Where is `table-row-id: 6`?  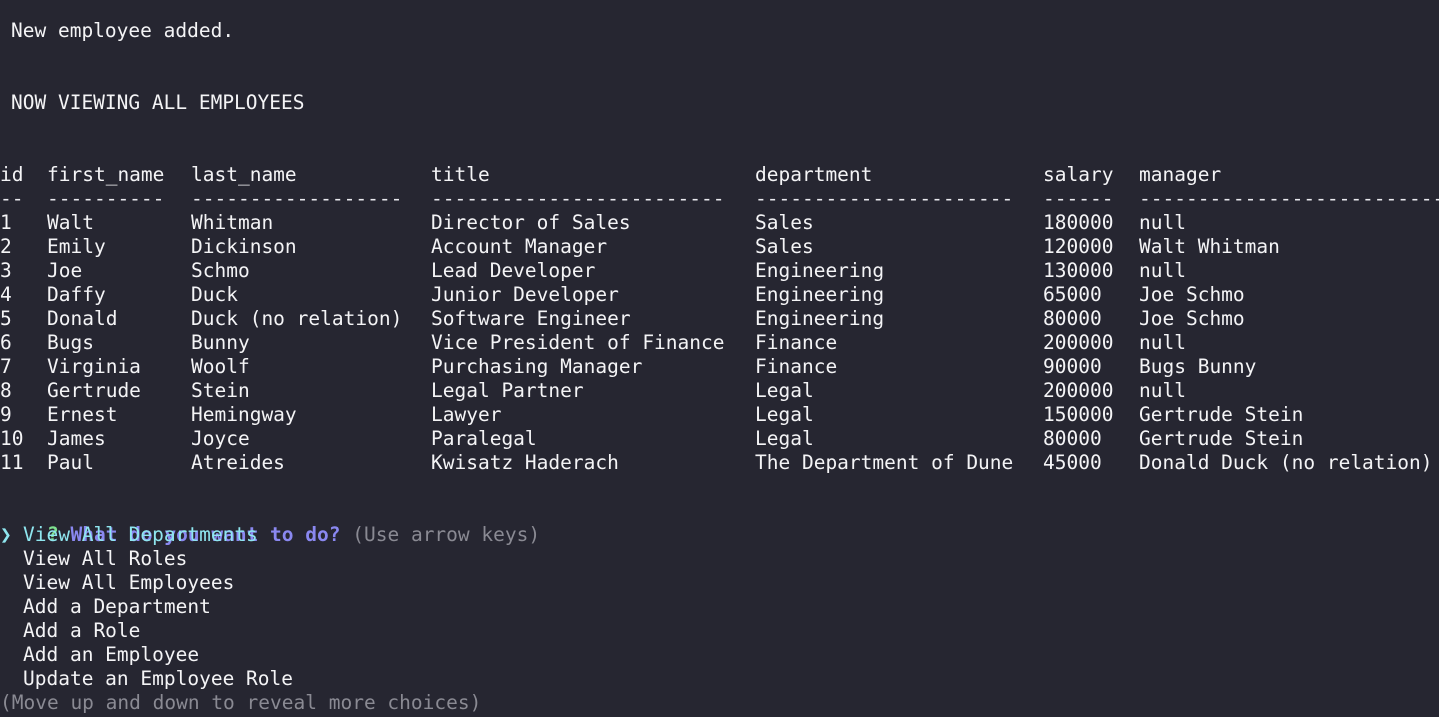 table-row-id: 6 is located at coordinates (6, 342).